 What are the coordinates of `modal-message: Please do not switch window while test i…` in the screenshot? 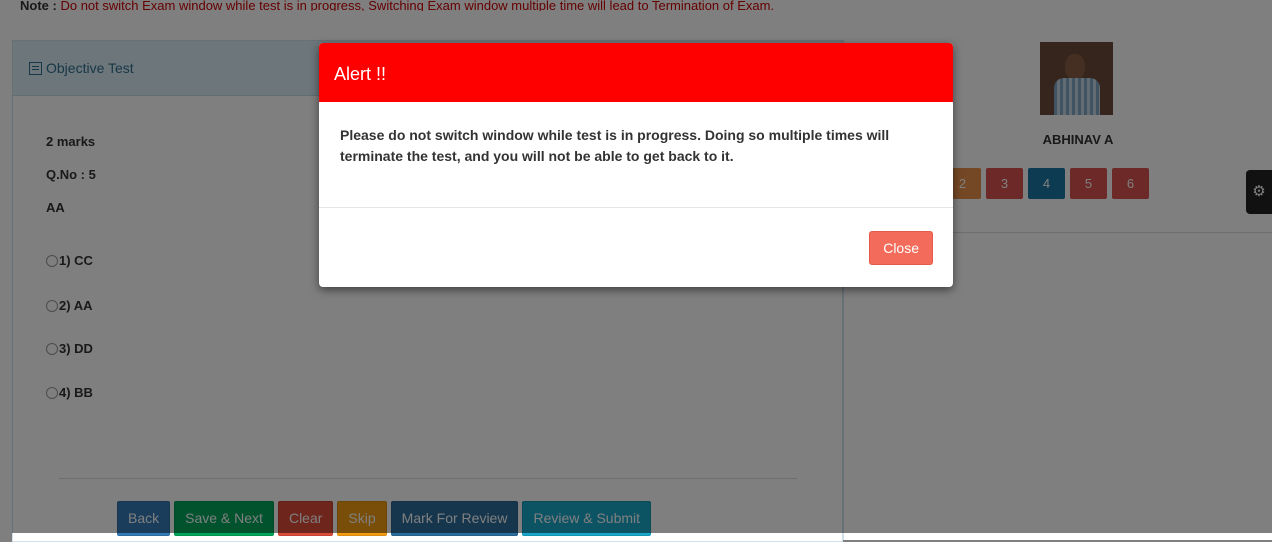 It's located at (636, 155).